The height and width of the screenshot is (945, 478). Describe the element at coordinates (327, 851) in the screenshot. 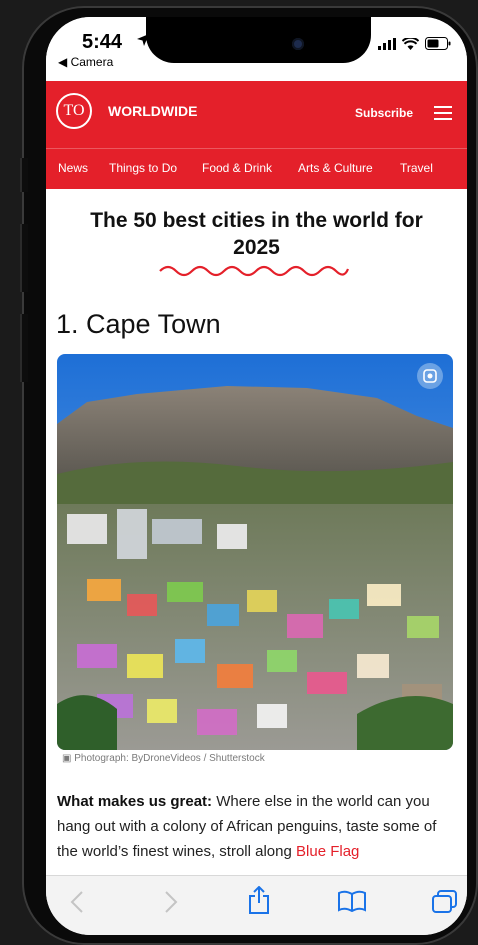

I see `blue-flag-link: Blue Flag` at that location.